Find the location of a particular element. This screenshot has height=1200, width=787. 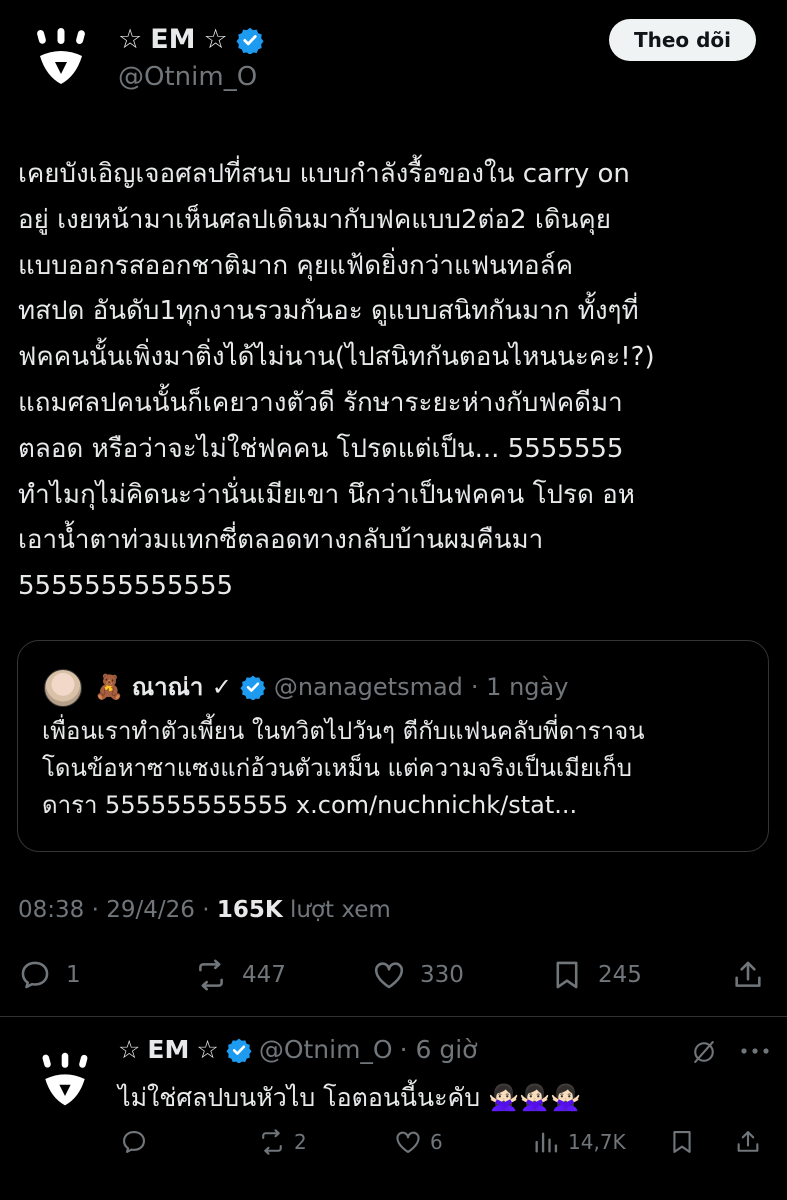

reply-like-count: 6 is located at coordinates (436, 1142).